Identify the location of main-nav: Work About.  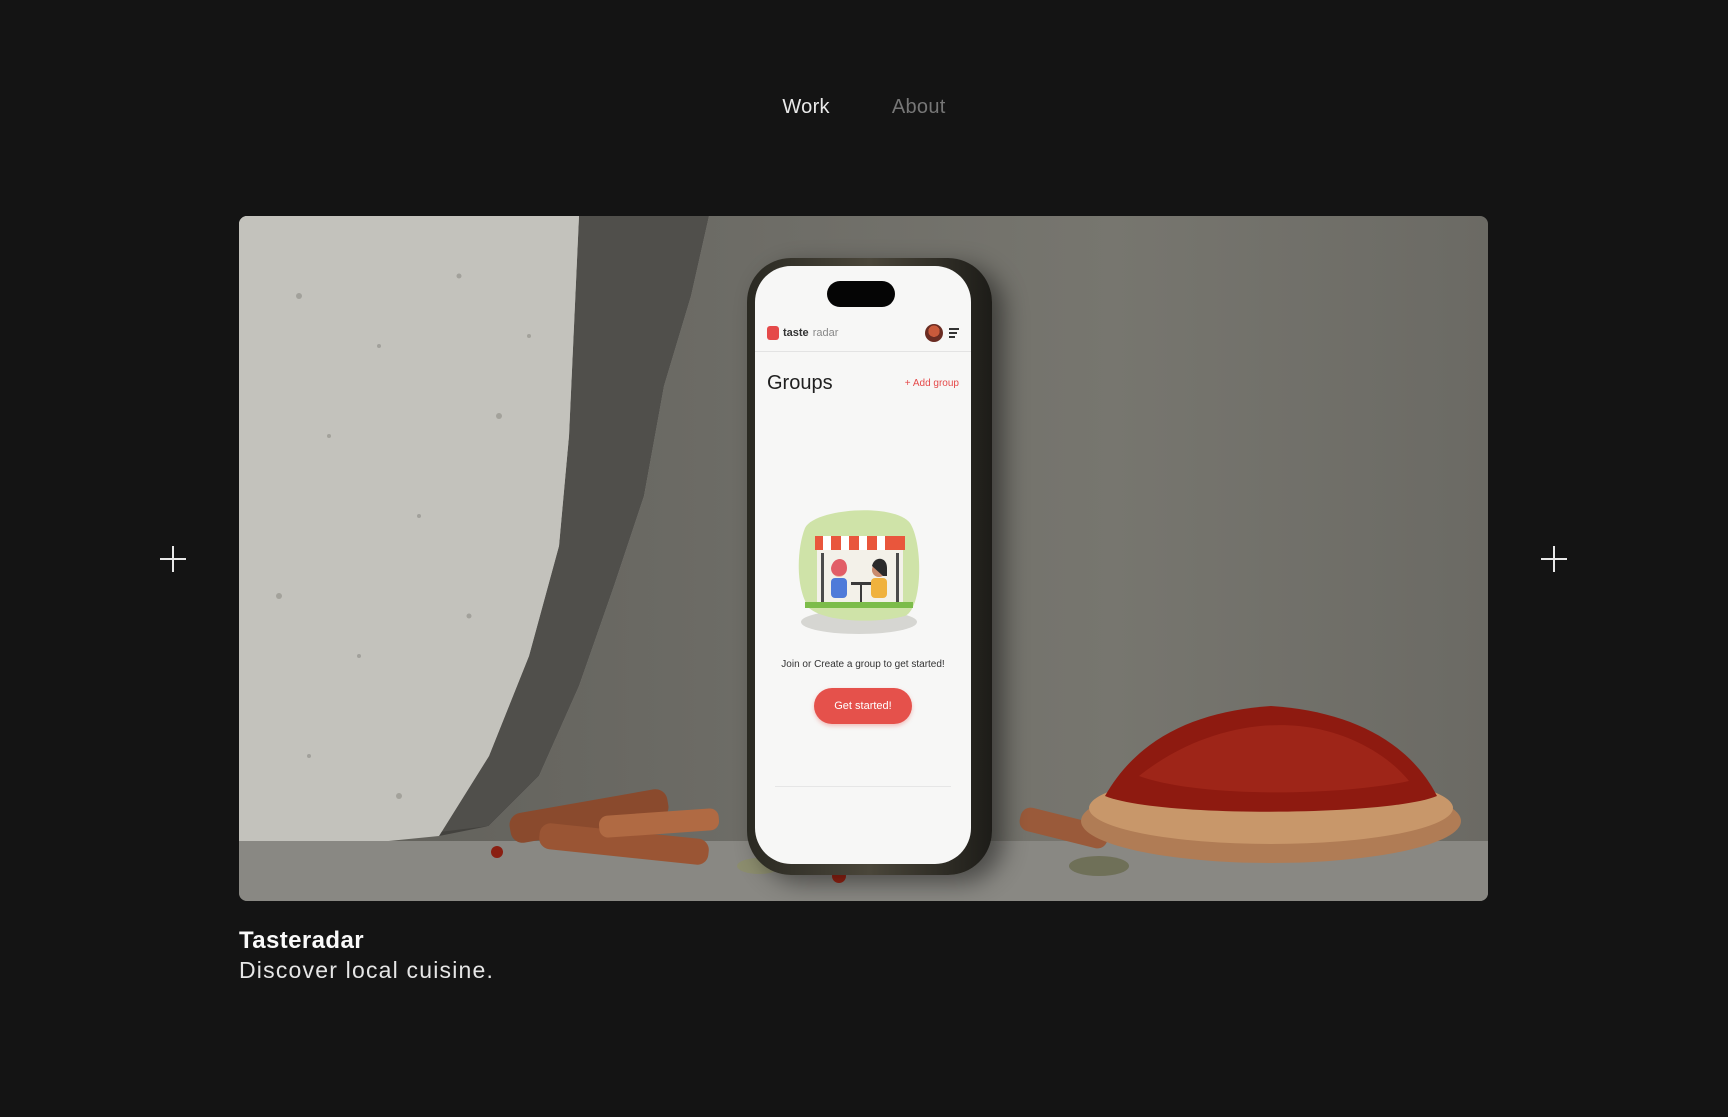
(864, 107).